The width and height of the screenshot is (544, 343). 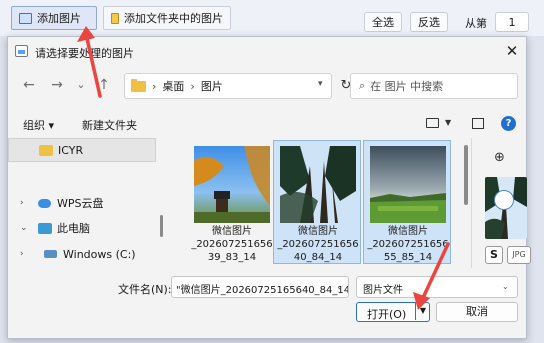 What do you see at coordinates (173, 18) in the screenshot?
I see `add-folder-label: 添加文件夹中的图片` at bounding box center [173, 18].